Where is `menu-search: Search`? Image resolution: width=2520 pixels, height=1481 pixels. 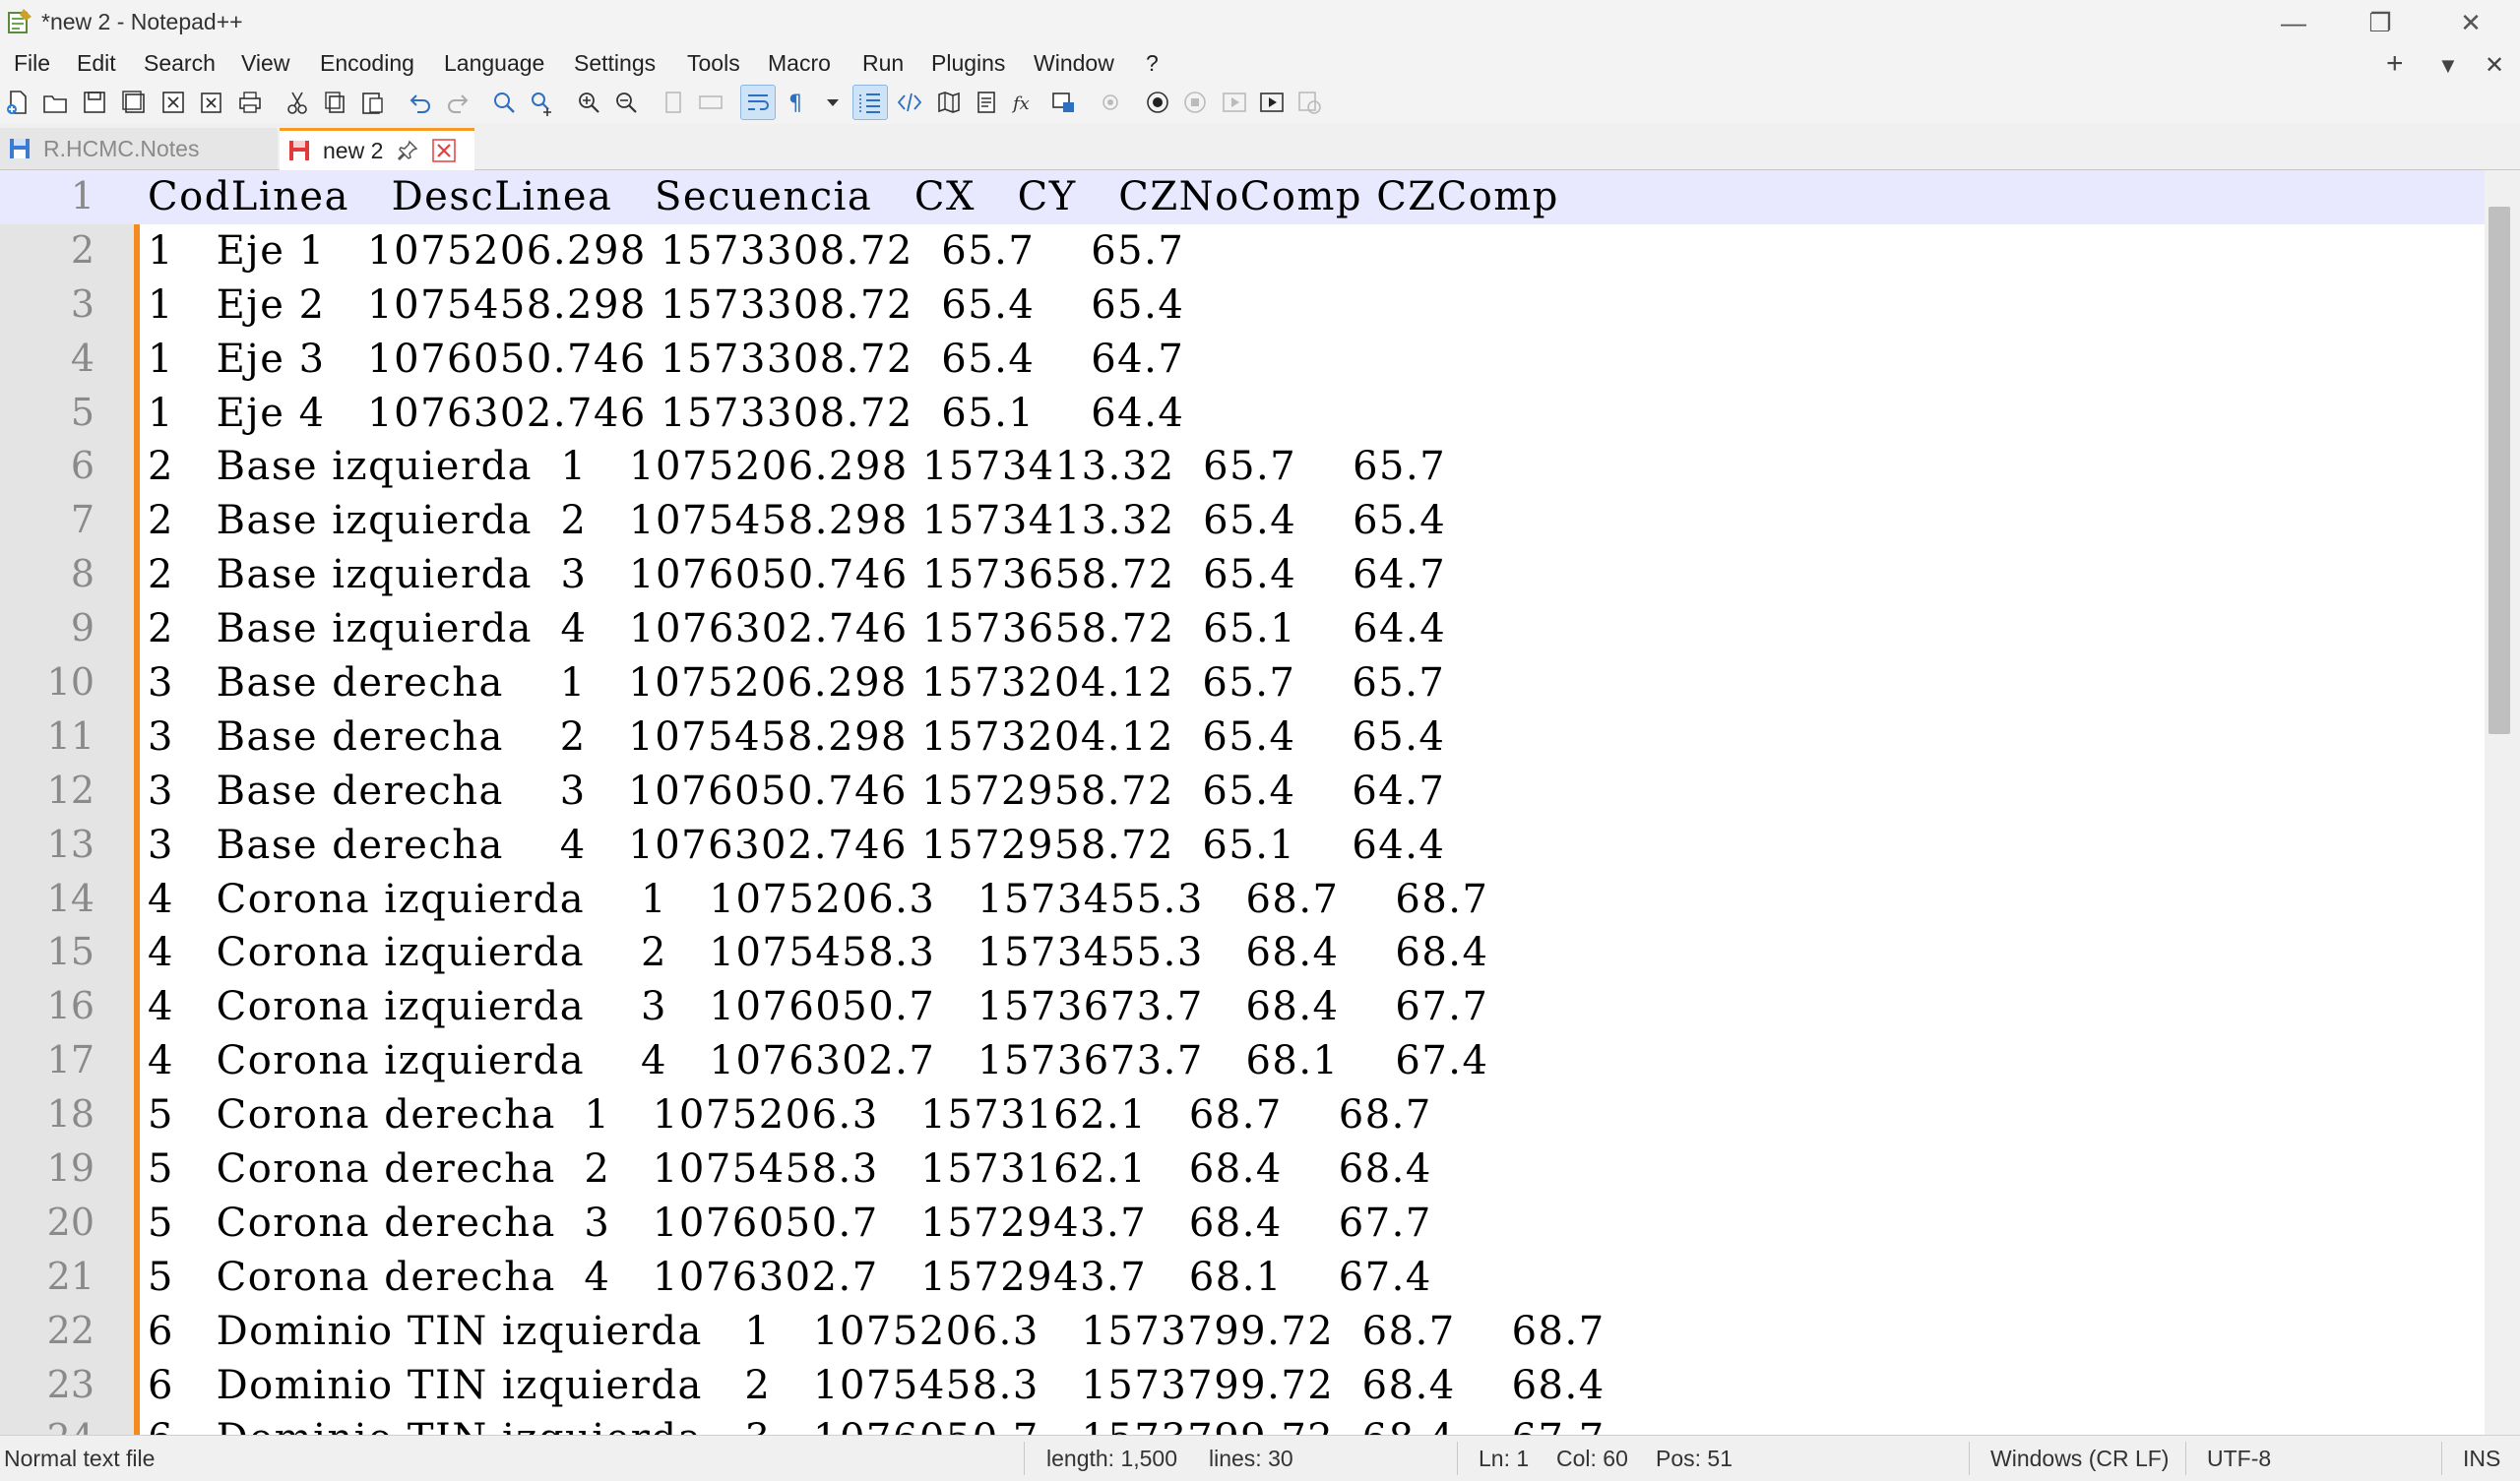
menu-search: Search is located at coordinates (180, 63).